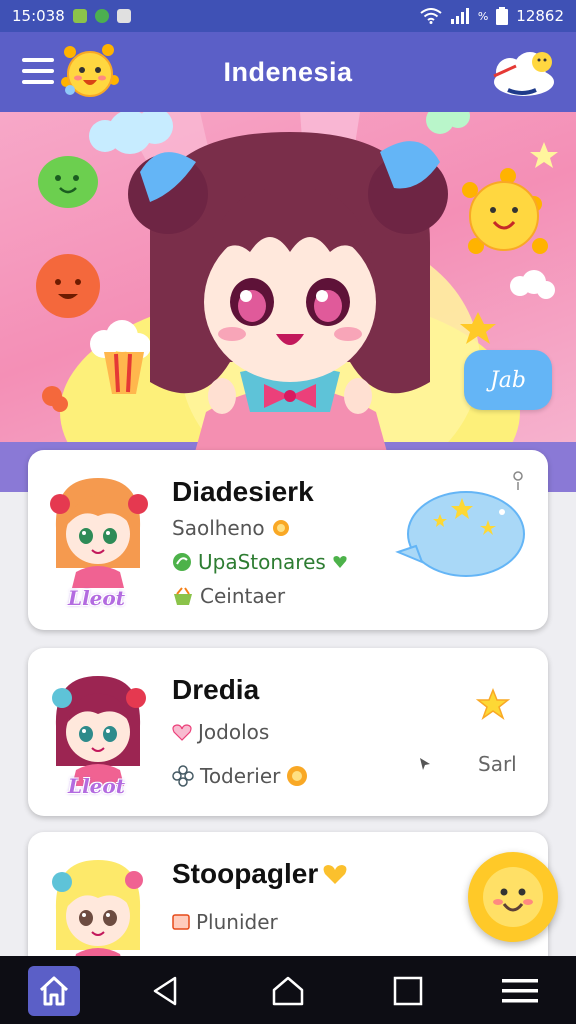 This screenshot has height=1024, width=576. I want to click on recents-icon, so click(408, 991).